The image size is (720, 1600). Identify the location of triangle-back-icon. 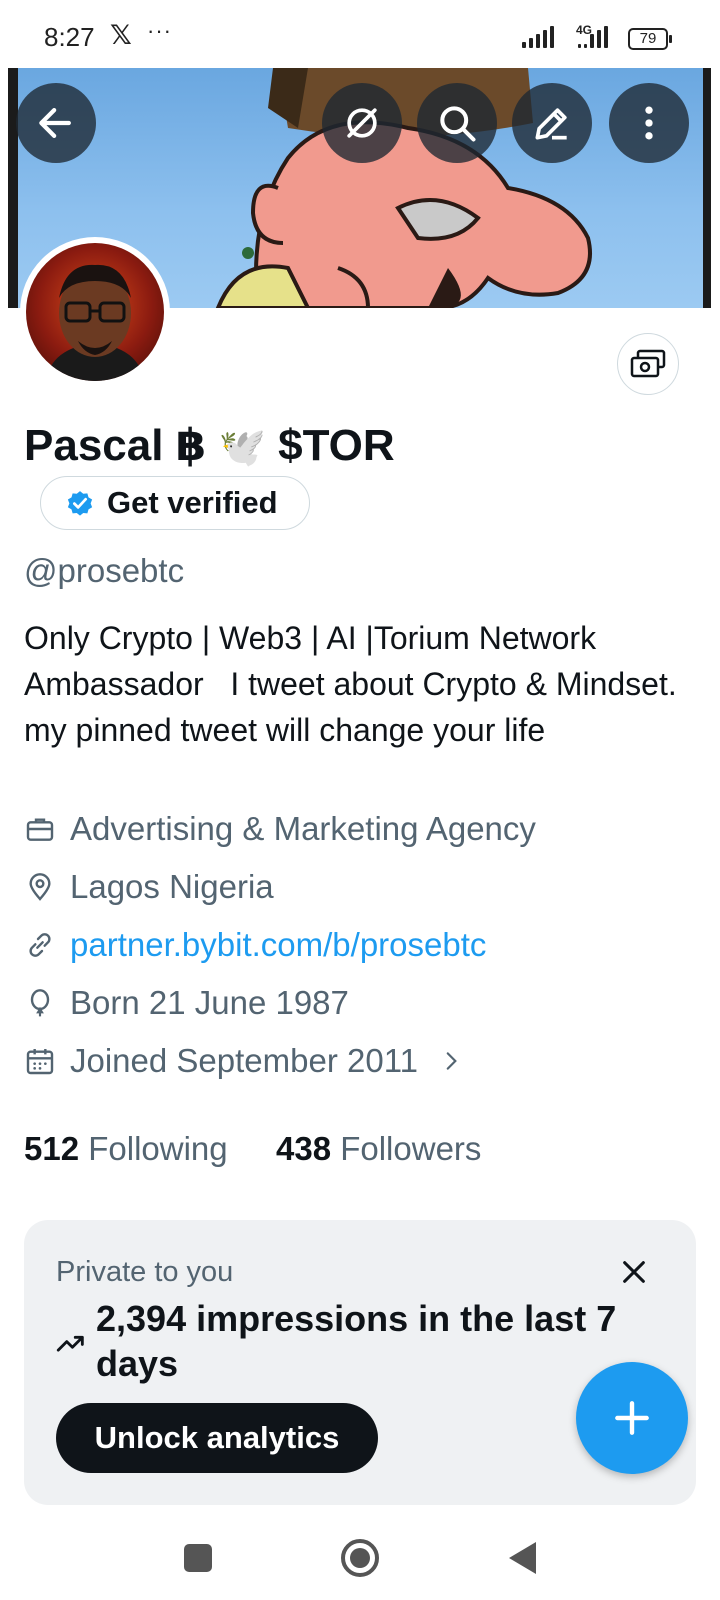
(522, 1558).